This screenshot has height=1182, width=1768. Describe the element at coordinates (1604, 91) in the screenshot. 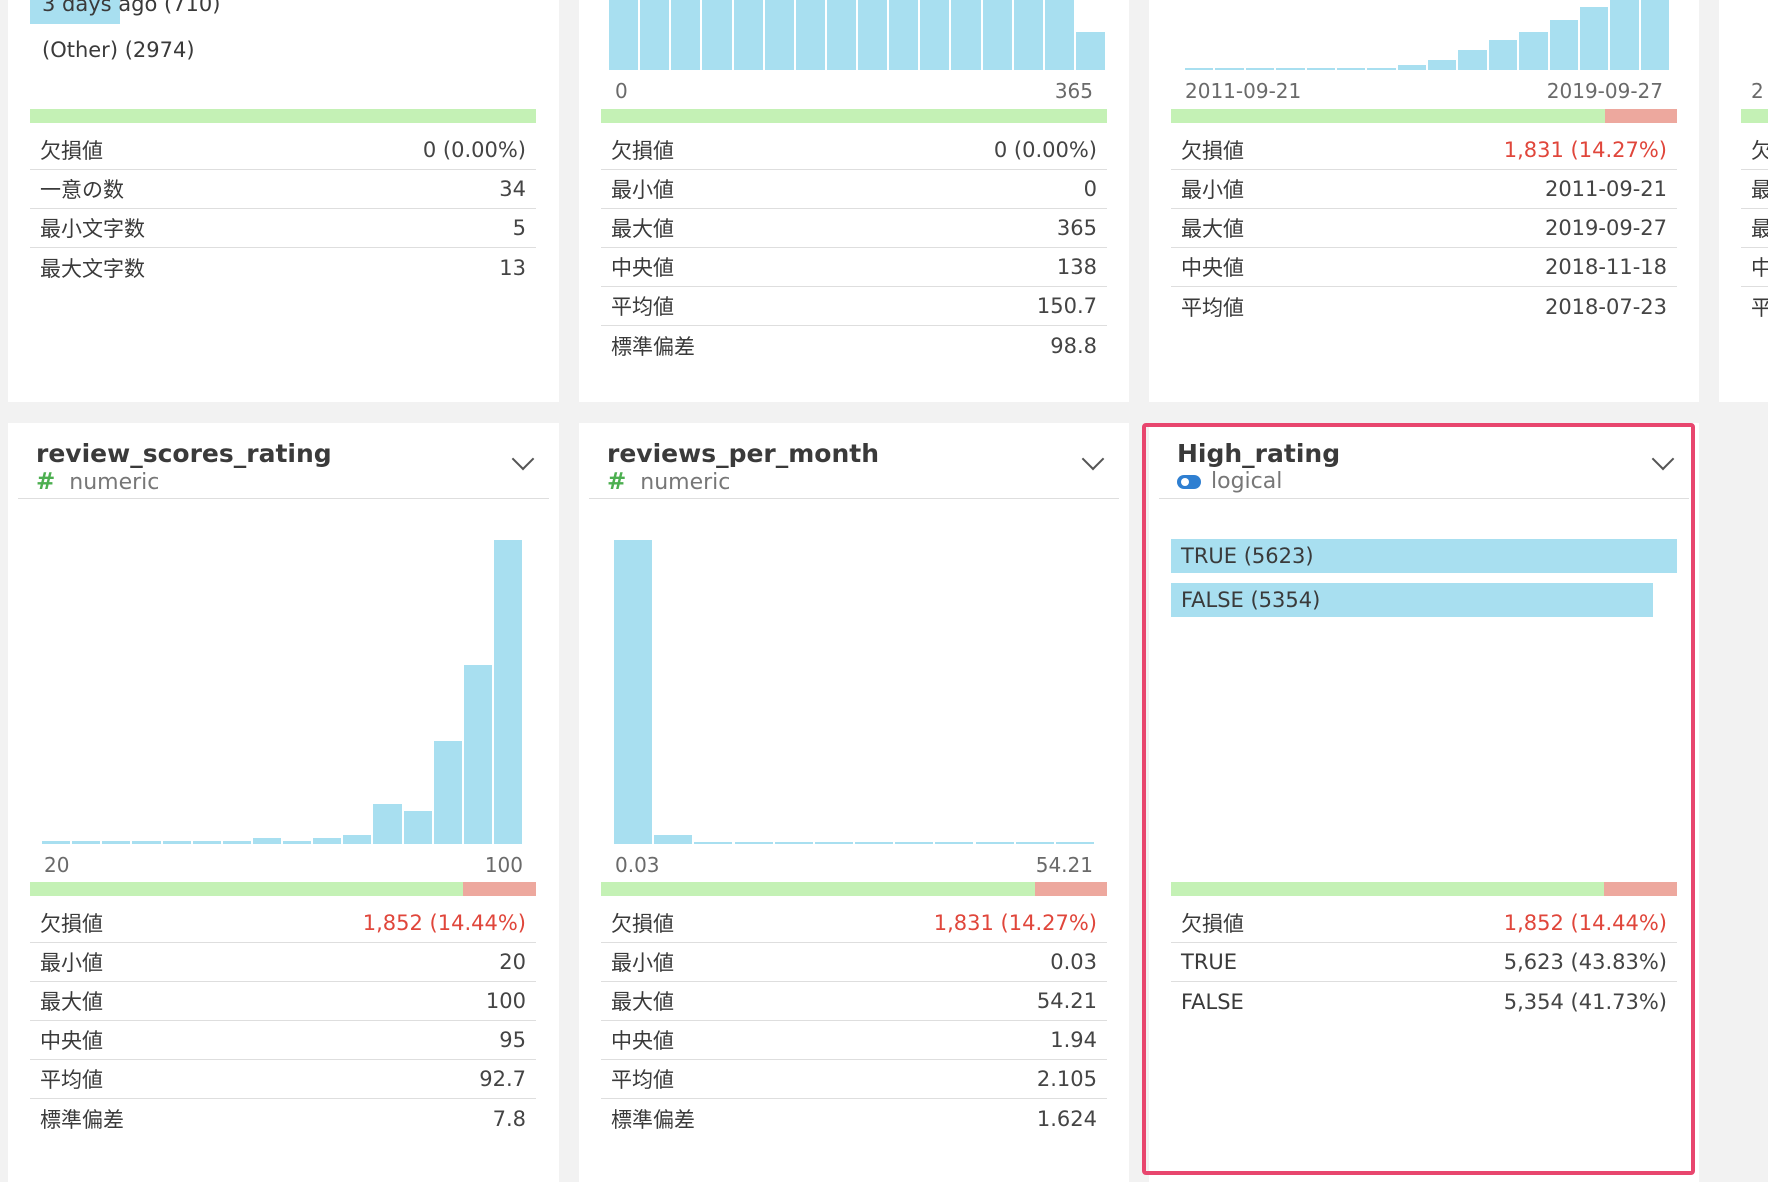

I see `axis-max-label: 2019-09-27` at that location.